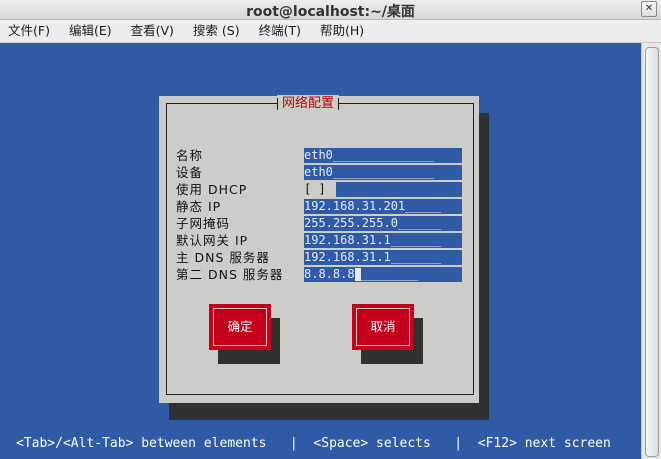  I want to click on window-titlebar: root@localhost:~/桌面 ✕, so click(330, 10).